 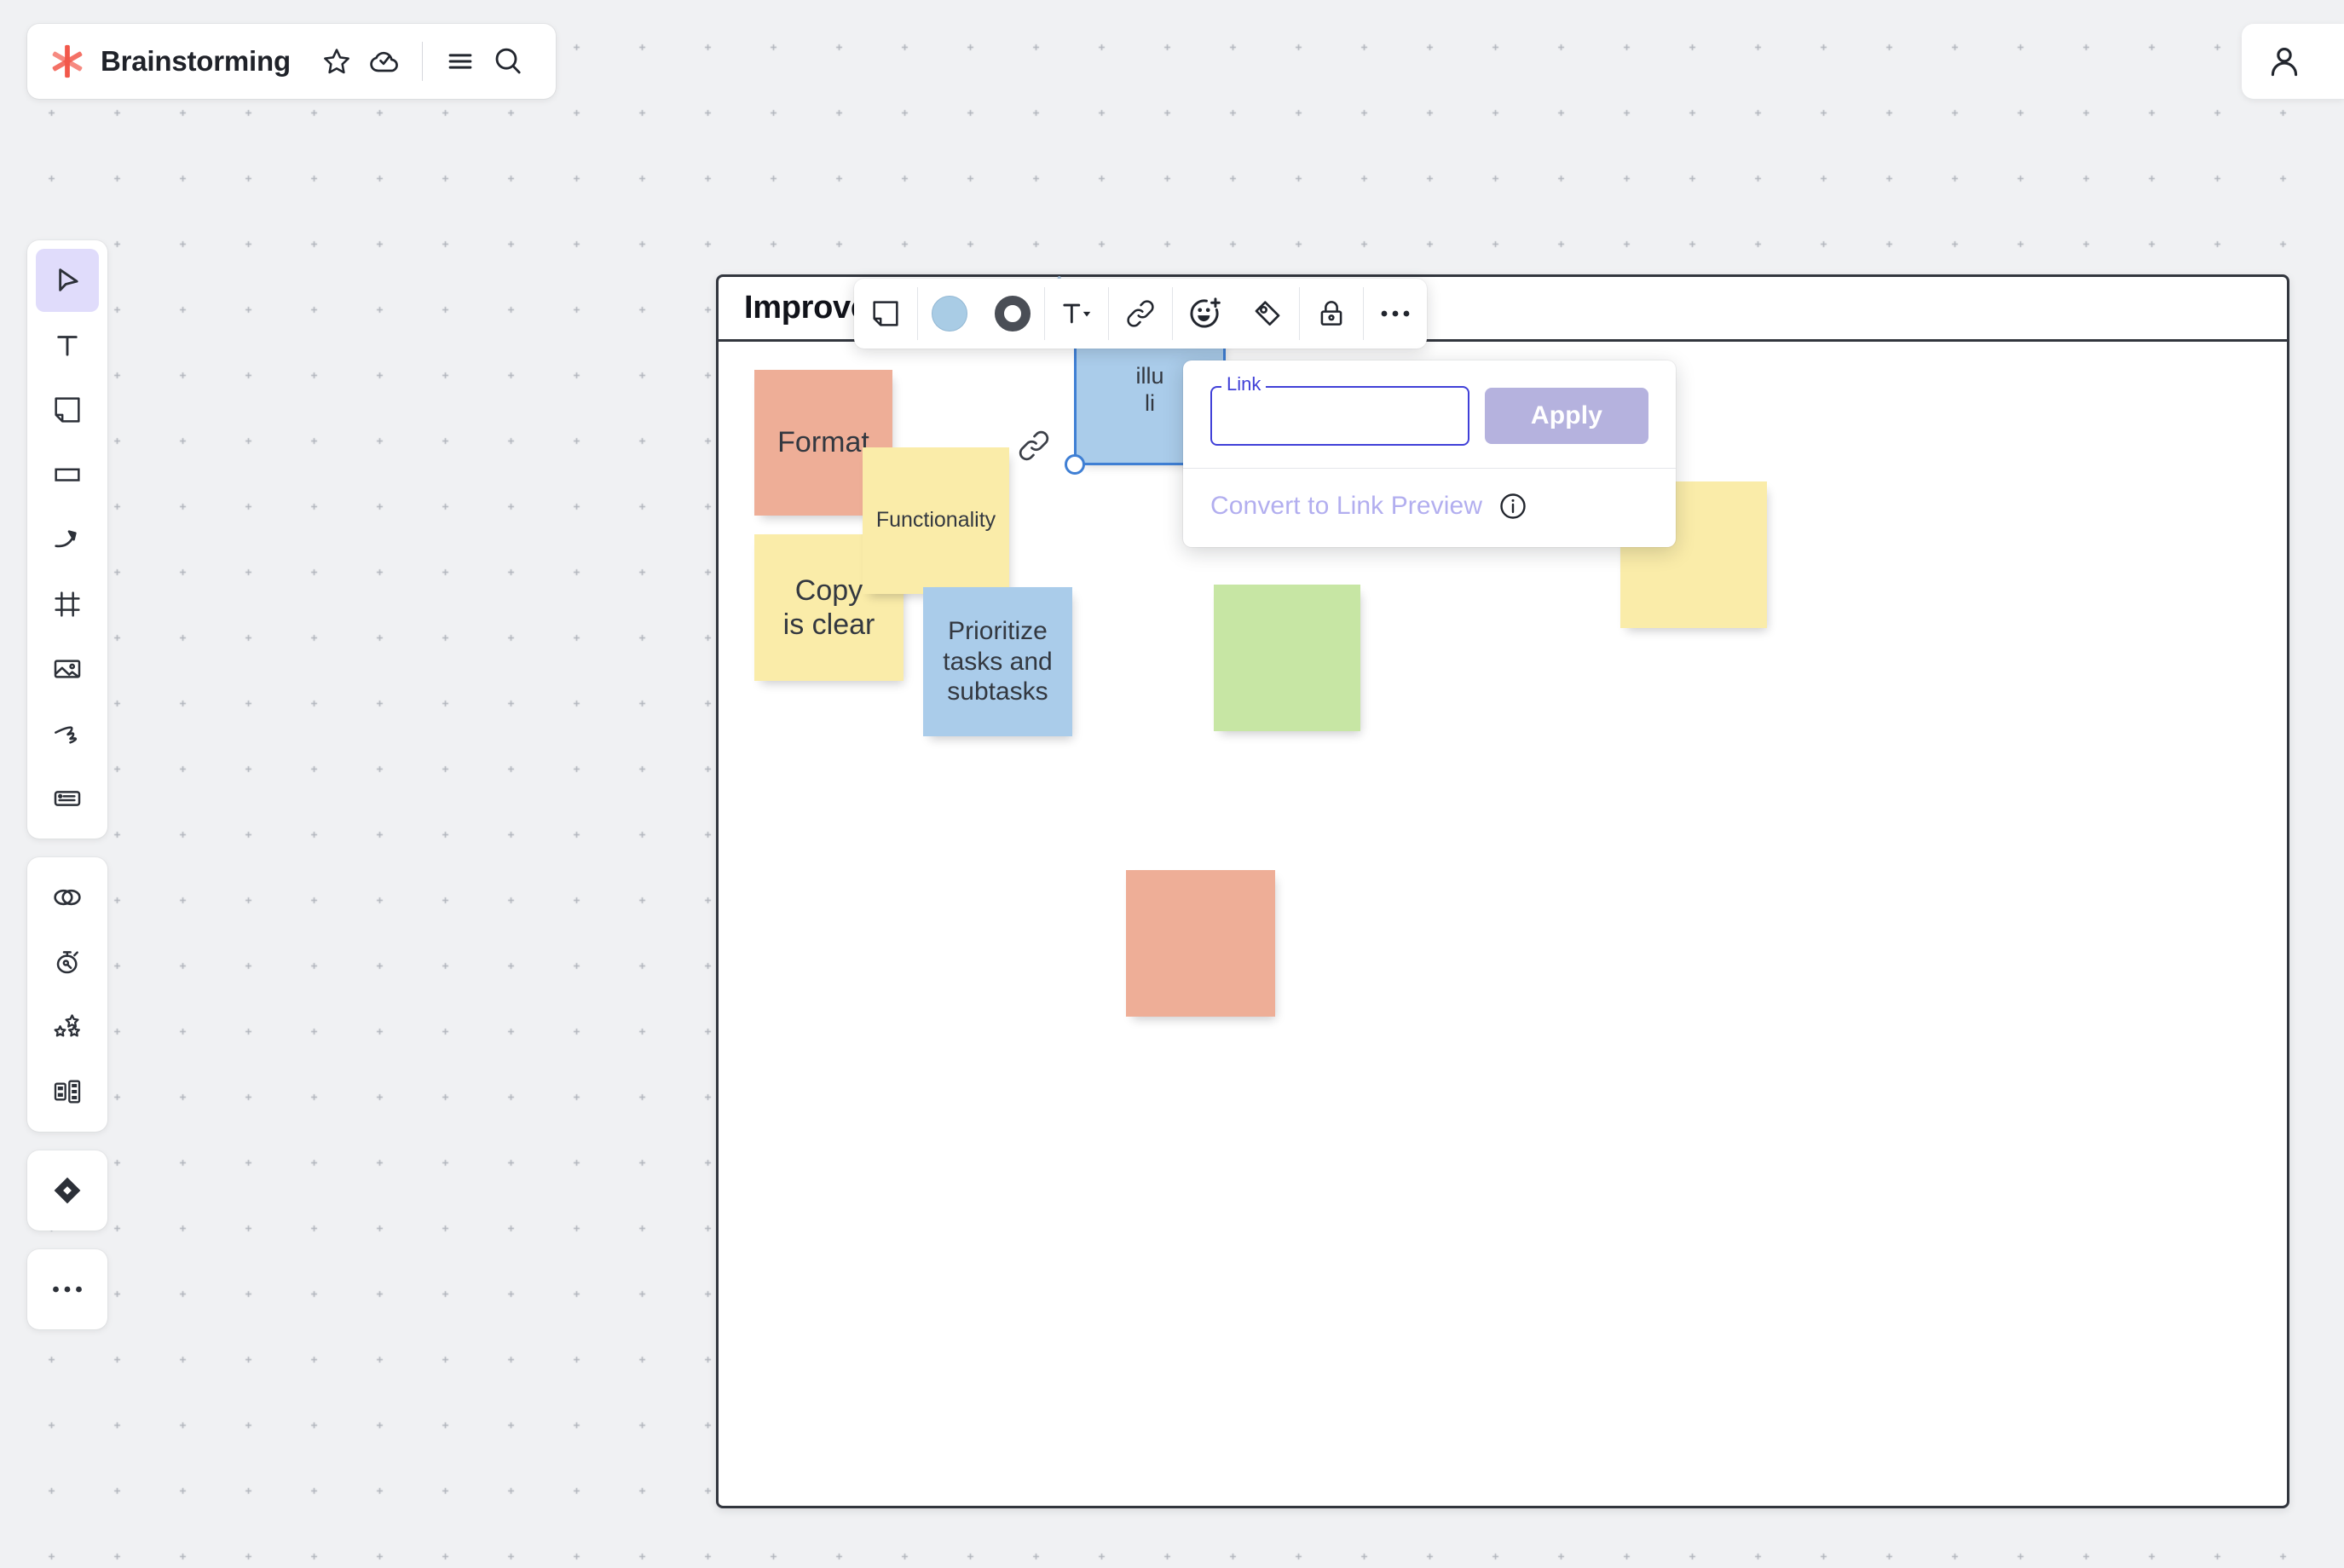 What do you see at coordinates (1339, 416) in the screenshot?
I see `link-input` at bounding box center [1339, 416].